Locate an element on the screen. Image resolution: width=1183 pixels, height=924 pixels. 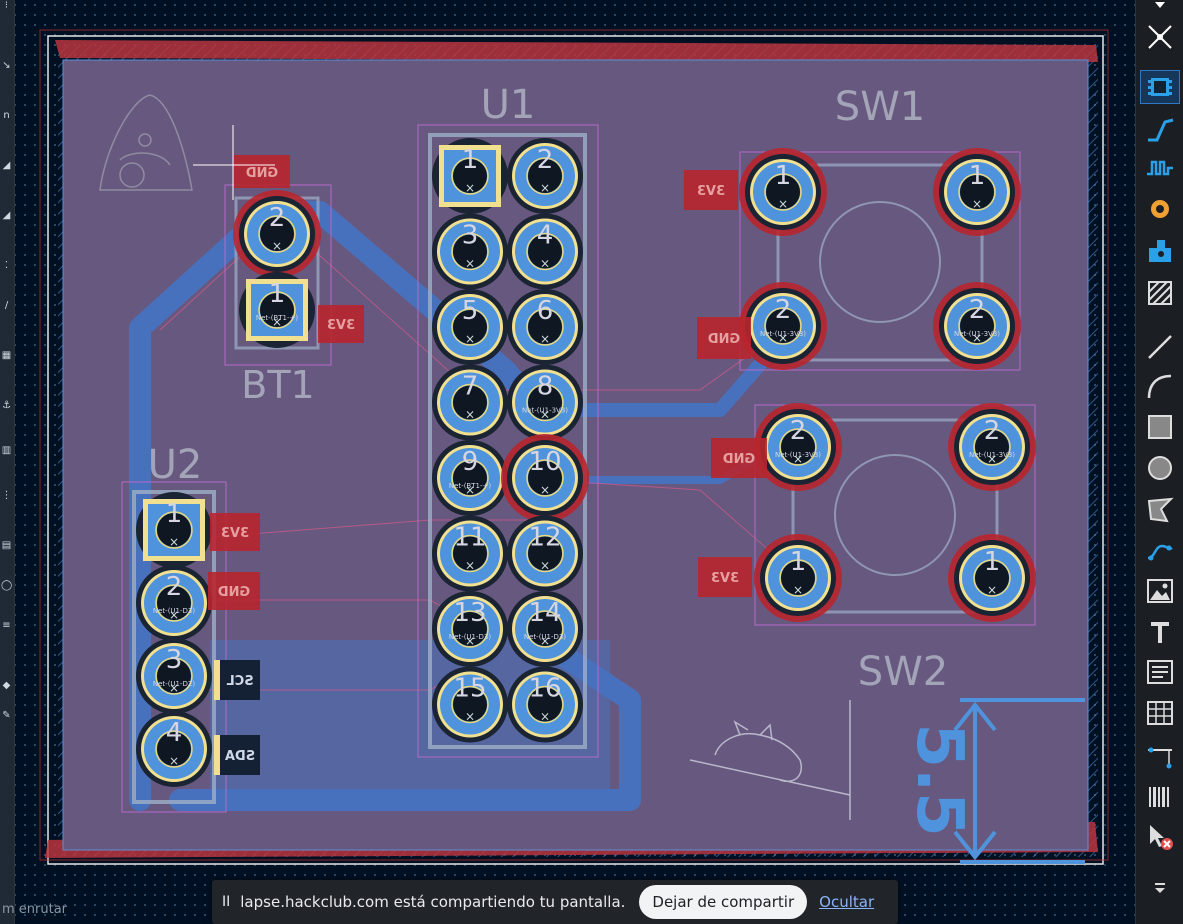
tune-length-icon is located at coordinates (1160, 169).